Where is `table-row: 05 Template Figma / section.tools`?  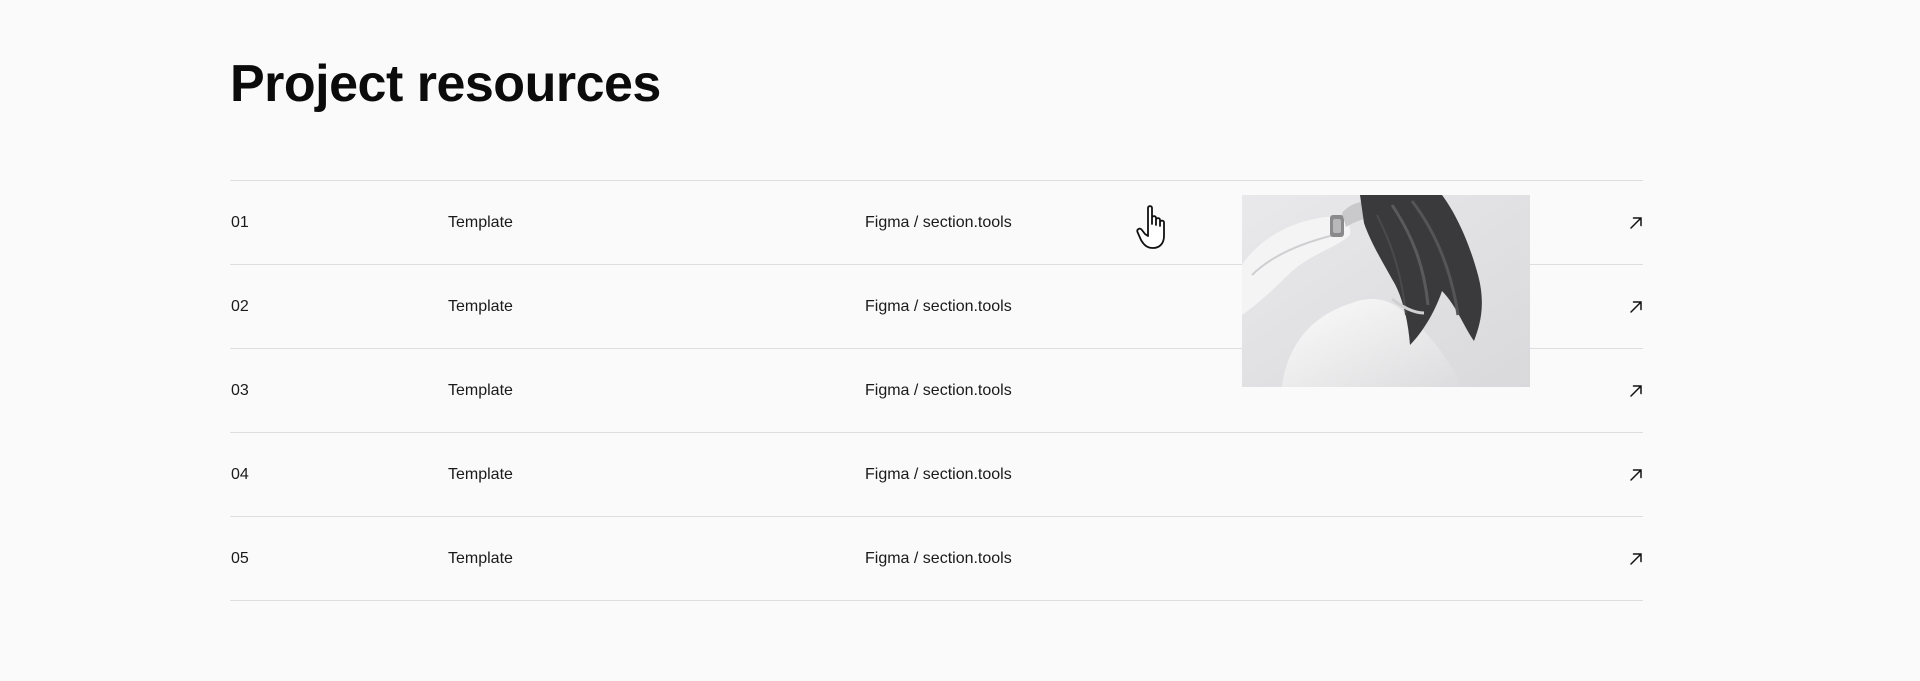
table-row: 05 Template Figma / section.tools is located at coordinates (936, 559).